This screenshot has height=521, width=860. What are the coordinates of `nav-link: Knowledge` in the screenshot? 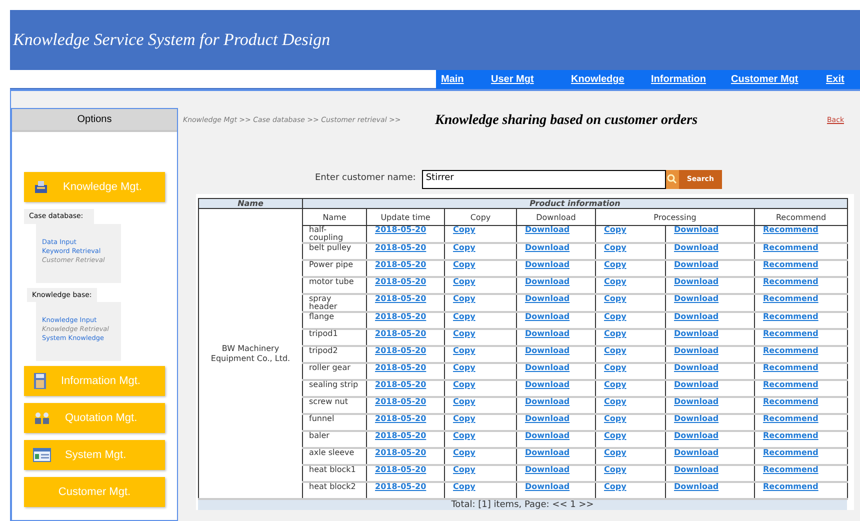 It's located at (611, 79).